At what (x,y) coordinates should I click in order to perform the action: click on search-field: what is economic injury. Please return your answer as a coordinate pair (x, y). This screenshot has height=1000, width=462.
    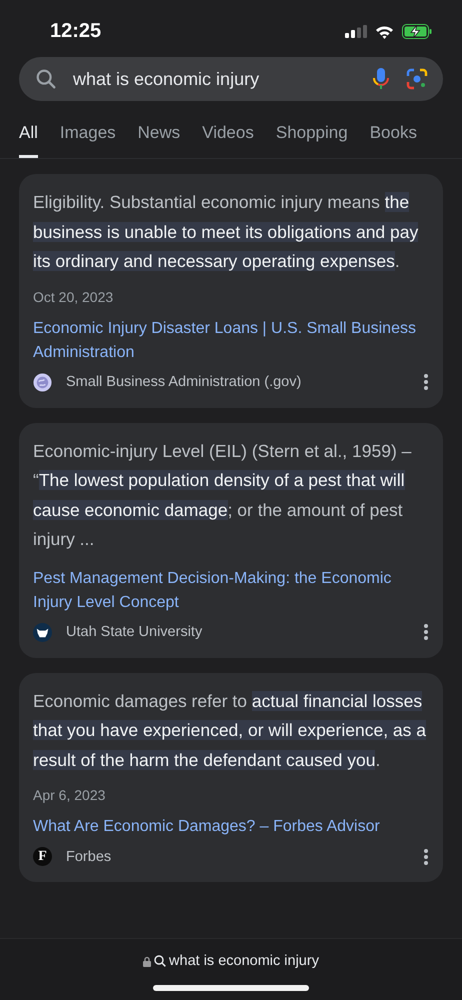
    Looking at the image, I should click on (231, 79).